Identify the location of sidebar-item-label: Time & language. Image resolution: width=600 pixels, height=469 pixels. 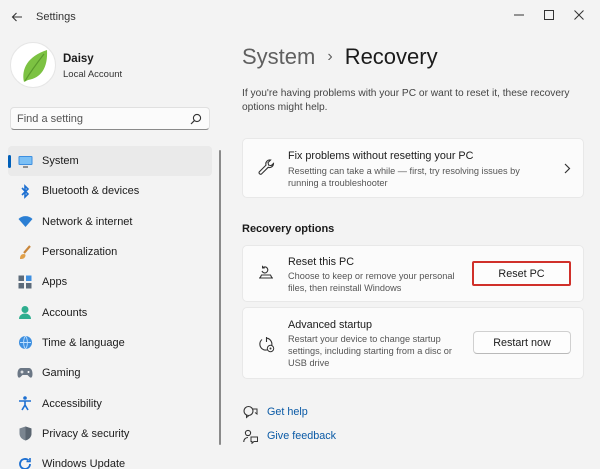
(83, 342).